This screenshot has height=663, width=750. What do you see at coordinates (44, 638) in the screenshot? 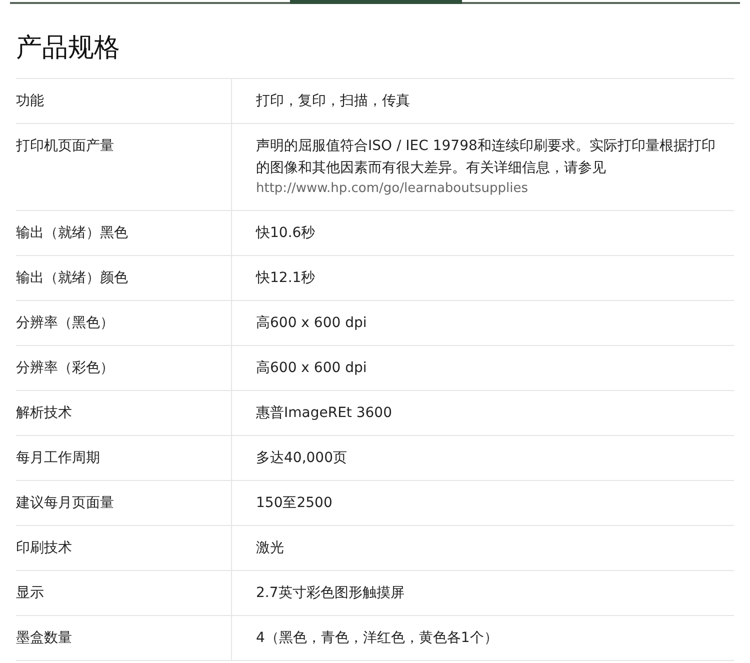
I see `spec-label: 墨盒数量` at bounding box center [44, 638].